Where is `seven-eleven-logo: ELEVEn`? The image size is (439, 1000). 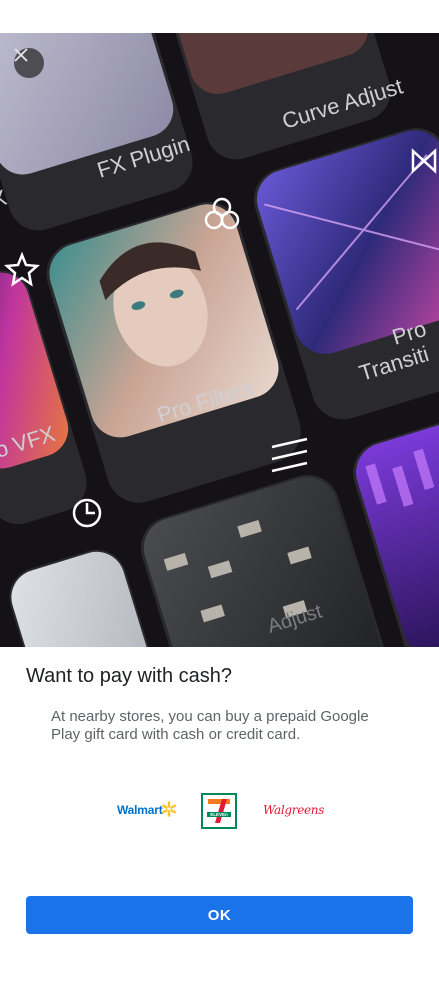 seven-eleven-logo: ELEVEn is located at coordinates (219, 811).